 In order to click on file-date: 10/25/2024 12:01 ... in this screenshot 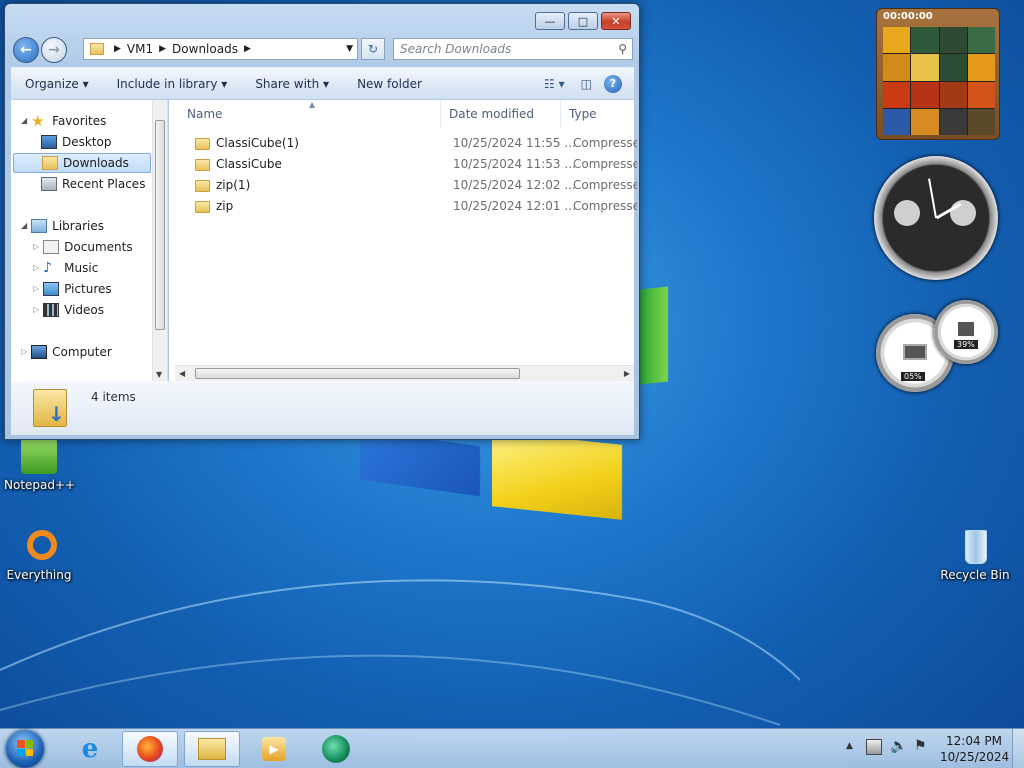, I will do `click(514, 206)`.